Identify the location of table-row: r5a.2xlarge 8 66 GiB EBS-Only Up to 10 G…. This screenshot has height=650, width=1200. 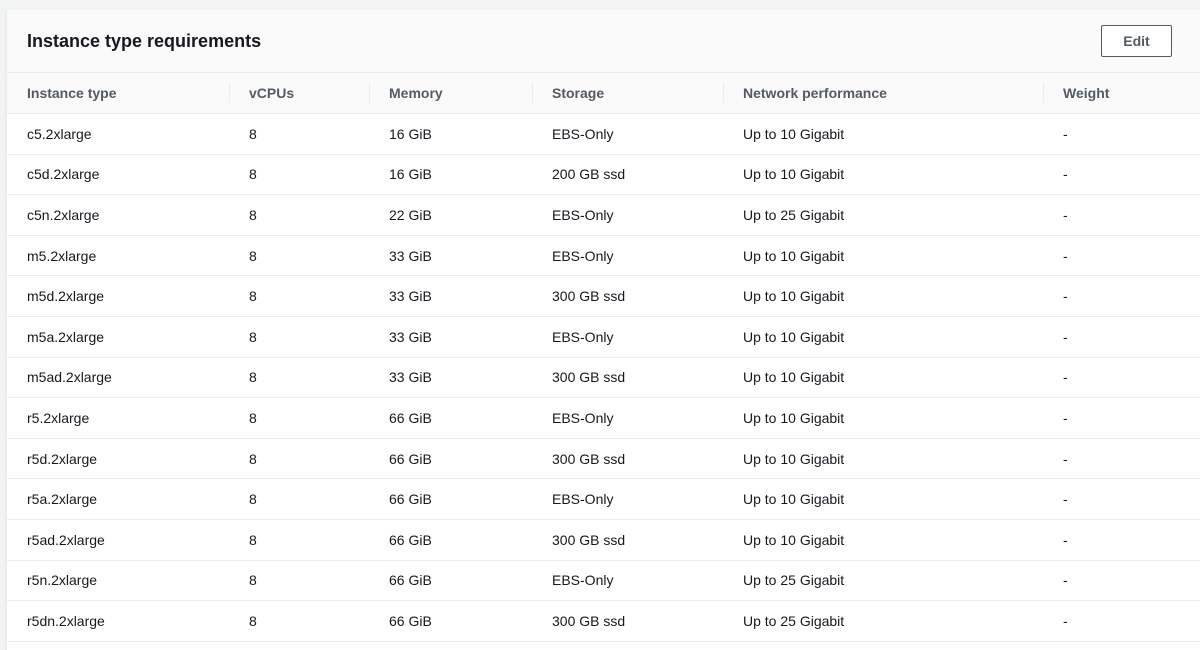
(603, 499).